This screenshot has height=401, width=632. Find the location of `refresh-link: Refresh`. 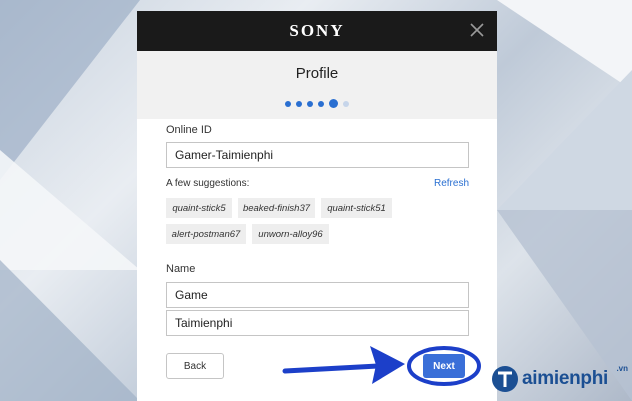

refresh-link: Refresh is located at coordinates (451, 183).